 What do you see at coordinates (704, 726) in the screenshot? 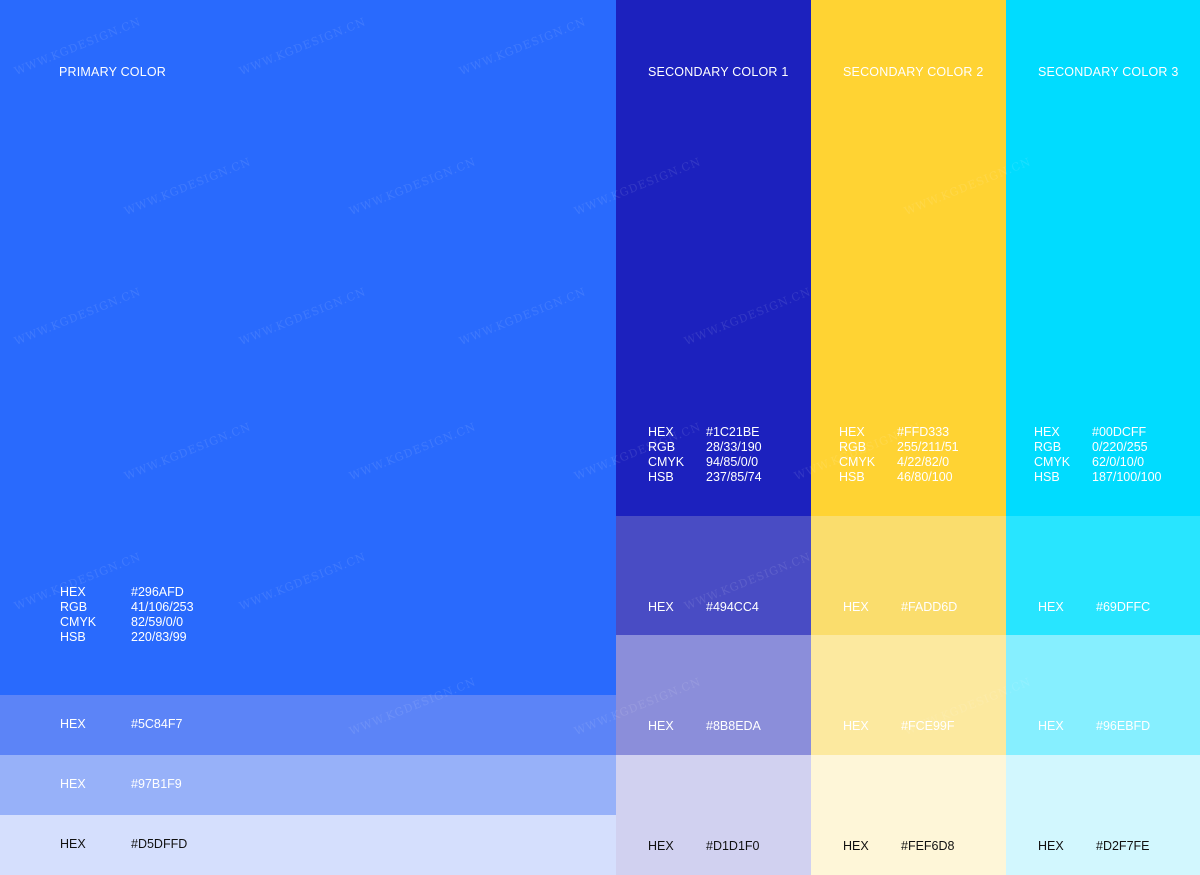
I see `tint-hex-row: HEX #8B8EDA` at bounding box center [704, 726].